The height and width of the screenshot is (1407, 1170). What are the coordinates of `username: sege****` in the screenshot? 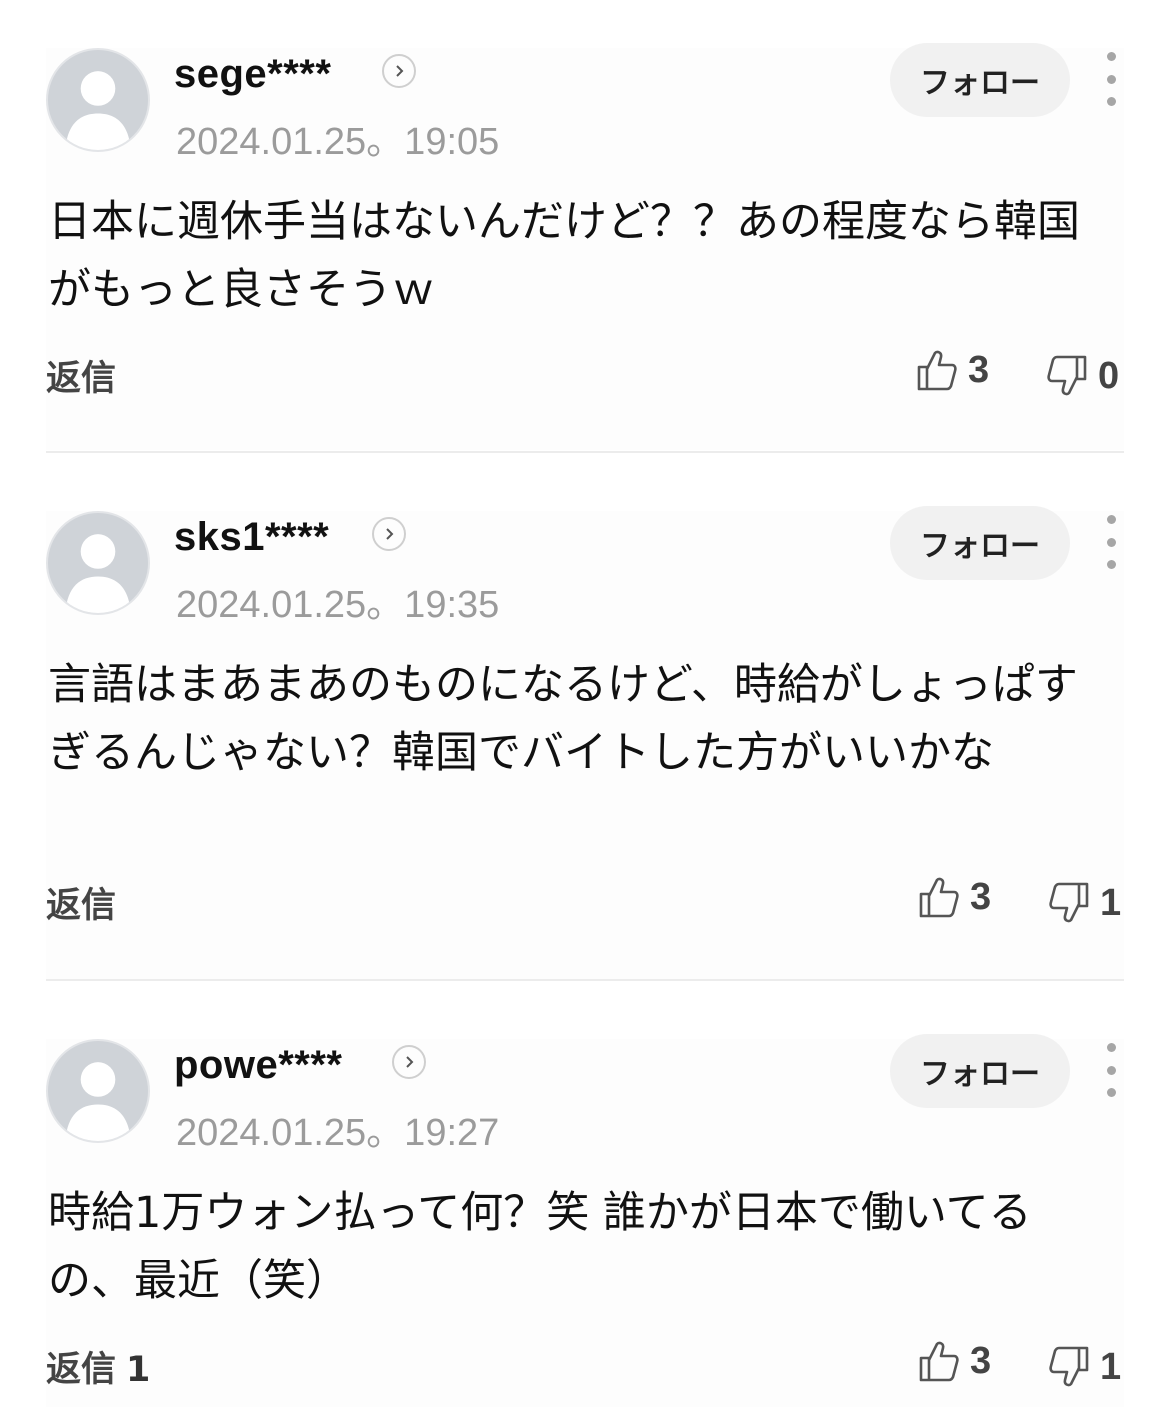 It's located at (252, 74).